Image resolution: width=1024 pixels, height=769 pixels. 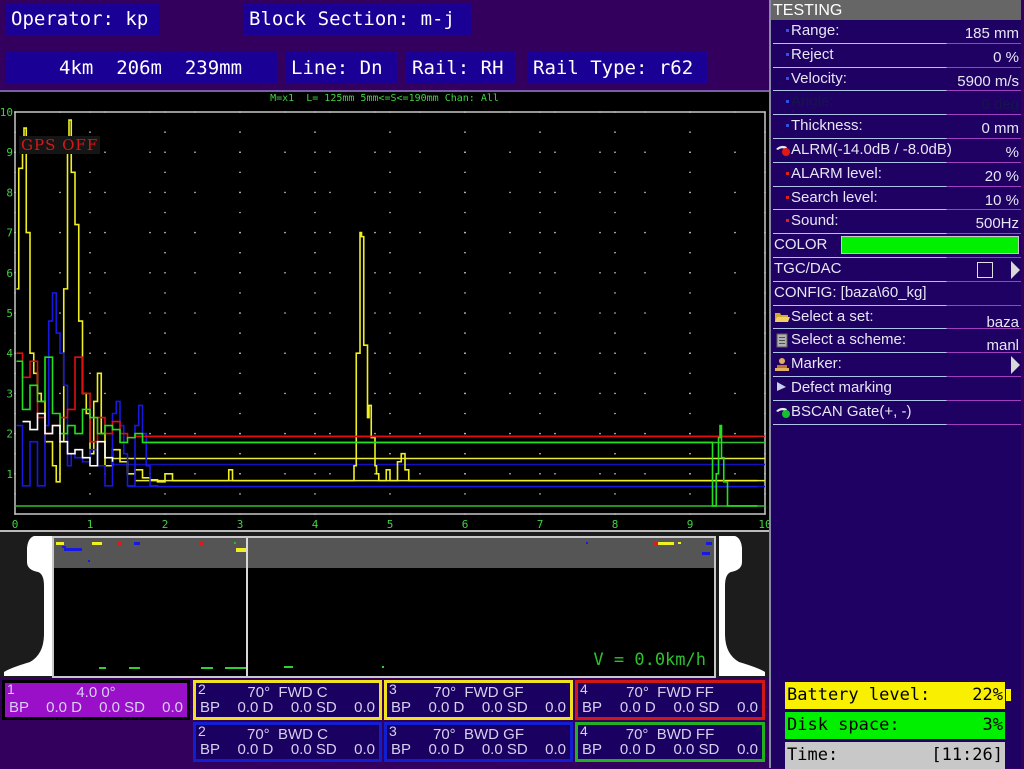 I want to click on search-level-row: Search level: 10 %, so click(x=896, y=199).